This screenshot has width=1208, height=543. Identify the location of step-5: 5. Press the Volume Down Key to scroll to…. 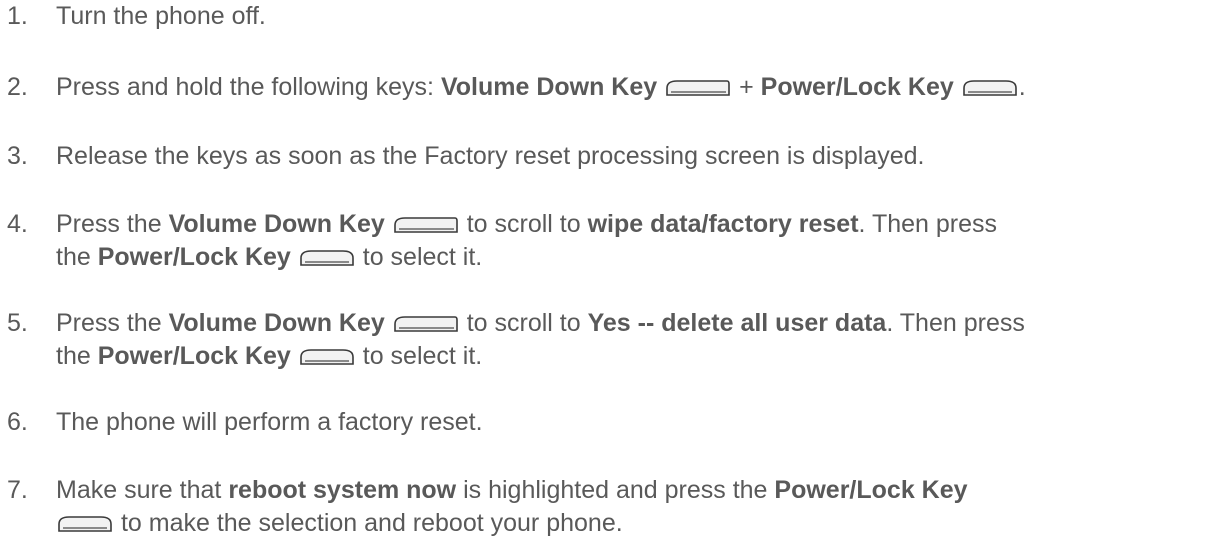
(598, 340).